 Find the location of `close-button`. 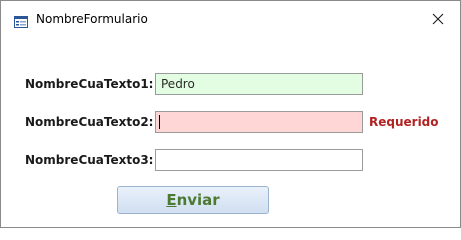

close-button is located at coordinates (438, 19).